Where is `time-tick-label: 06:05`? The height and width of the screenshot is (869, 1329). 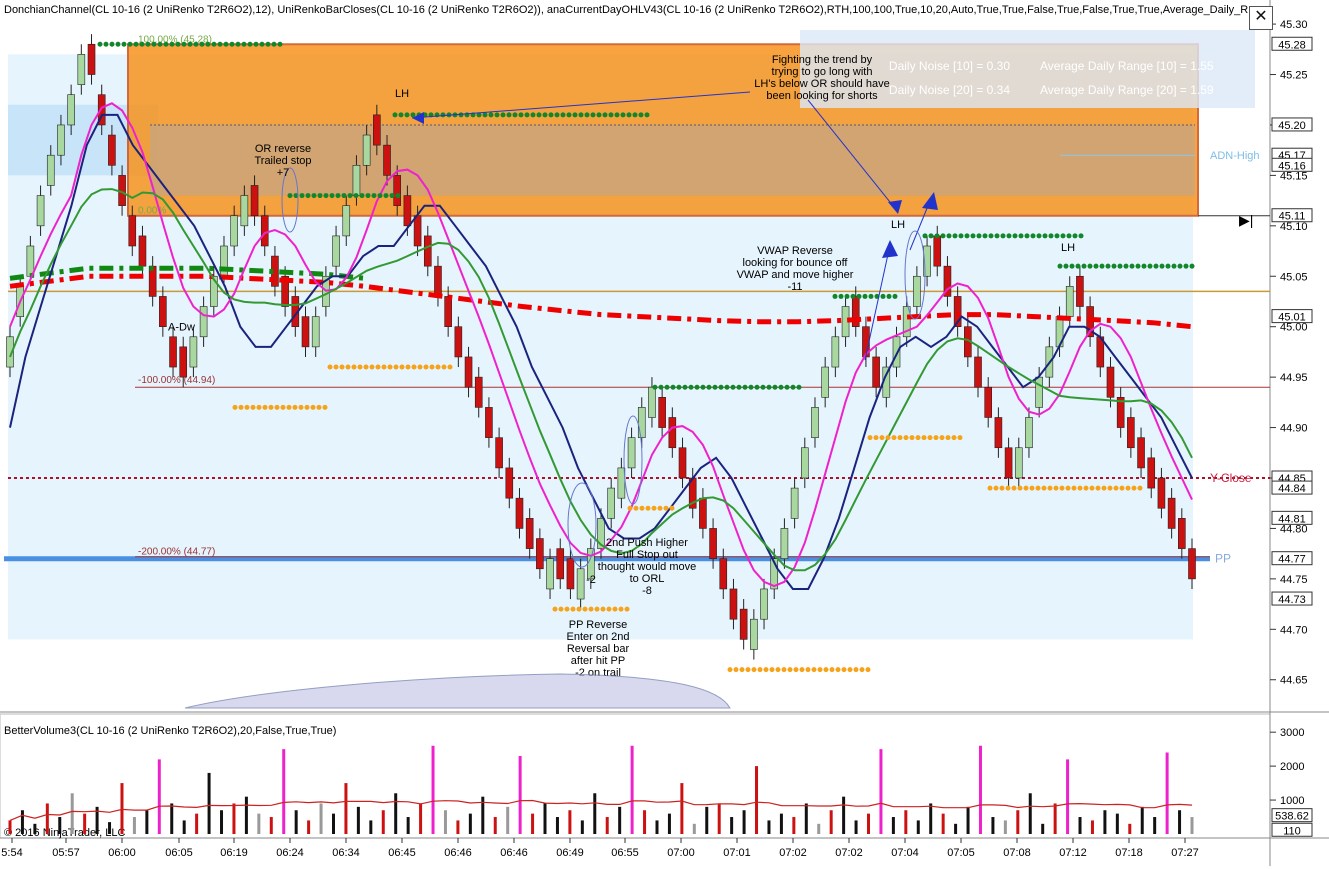 time-tick-label: 06:05 is located at coordinates (179, 853).